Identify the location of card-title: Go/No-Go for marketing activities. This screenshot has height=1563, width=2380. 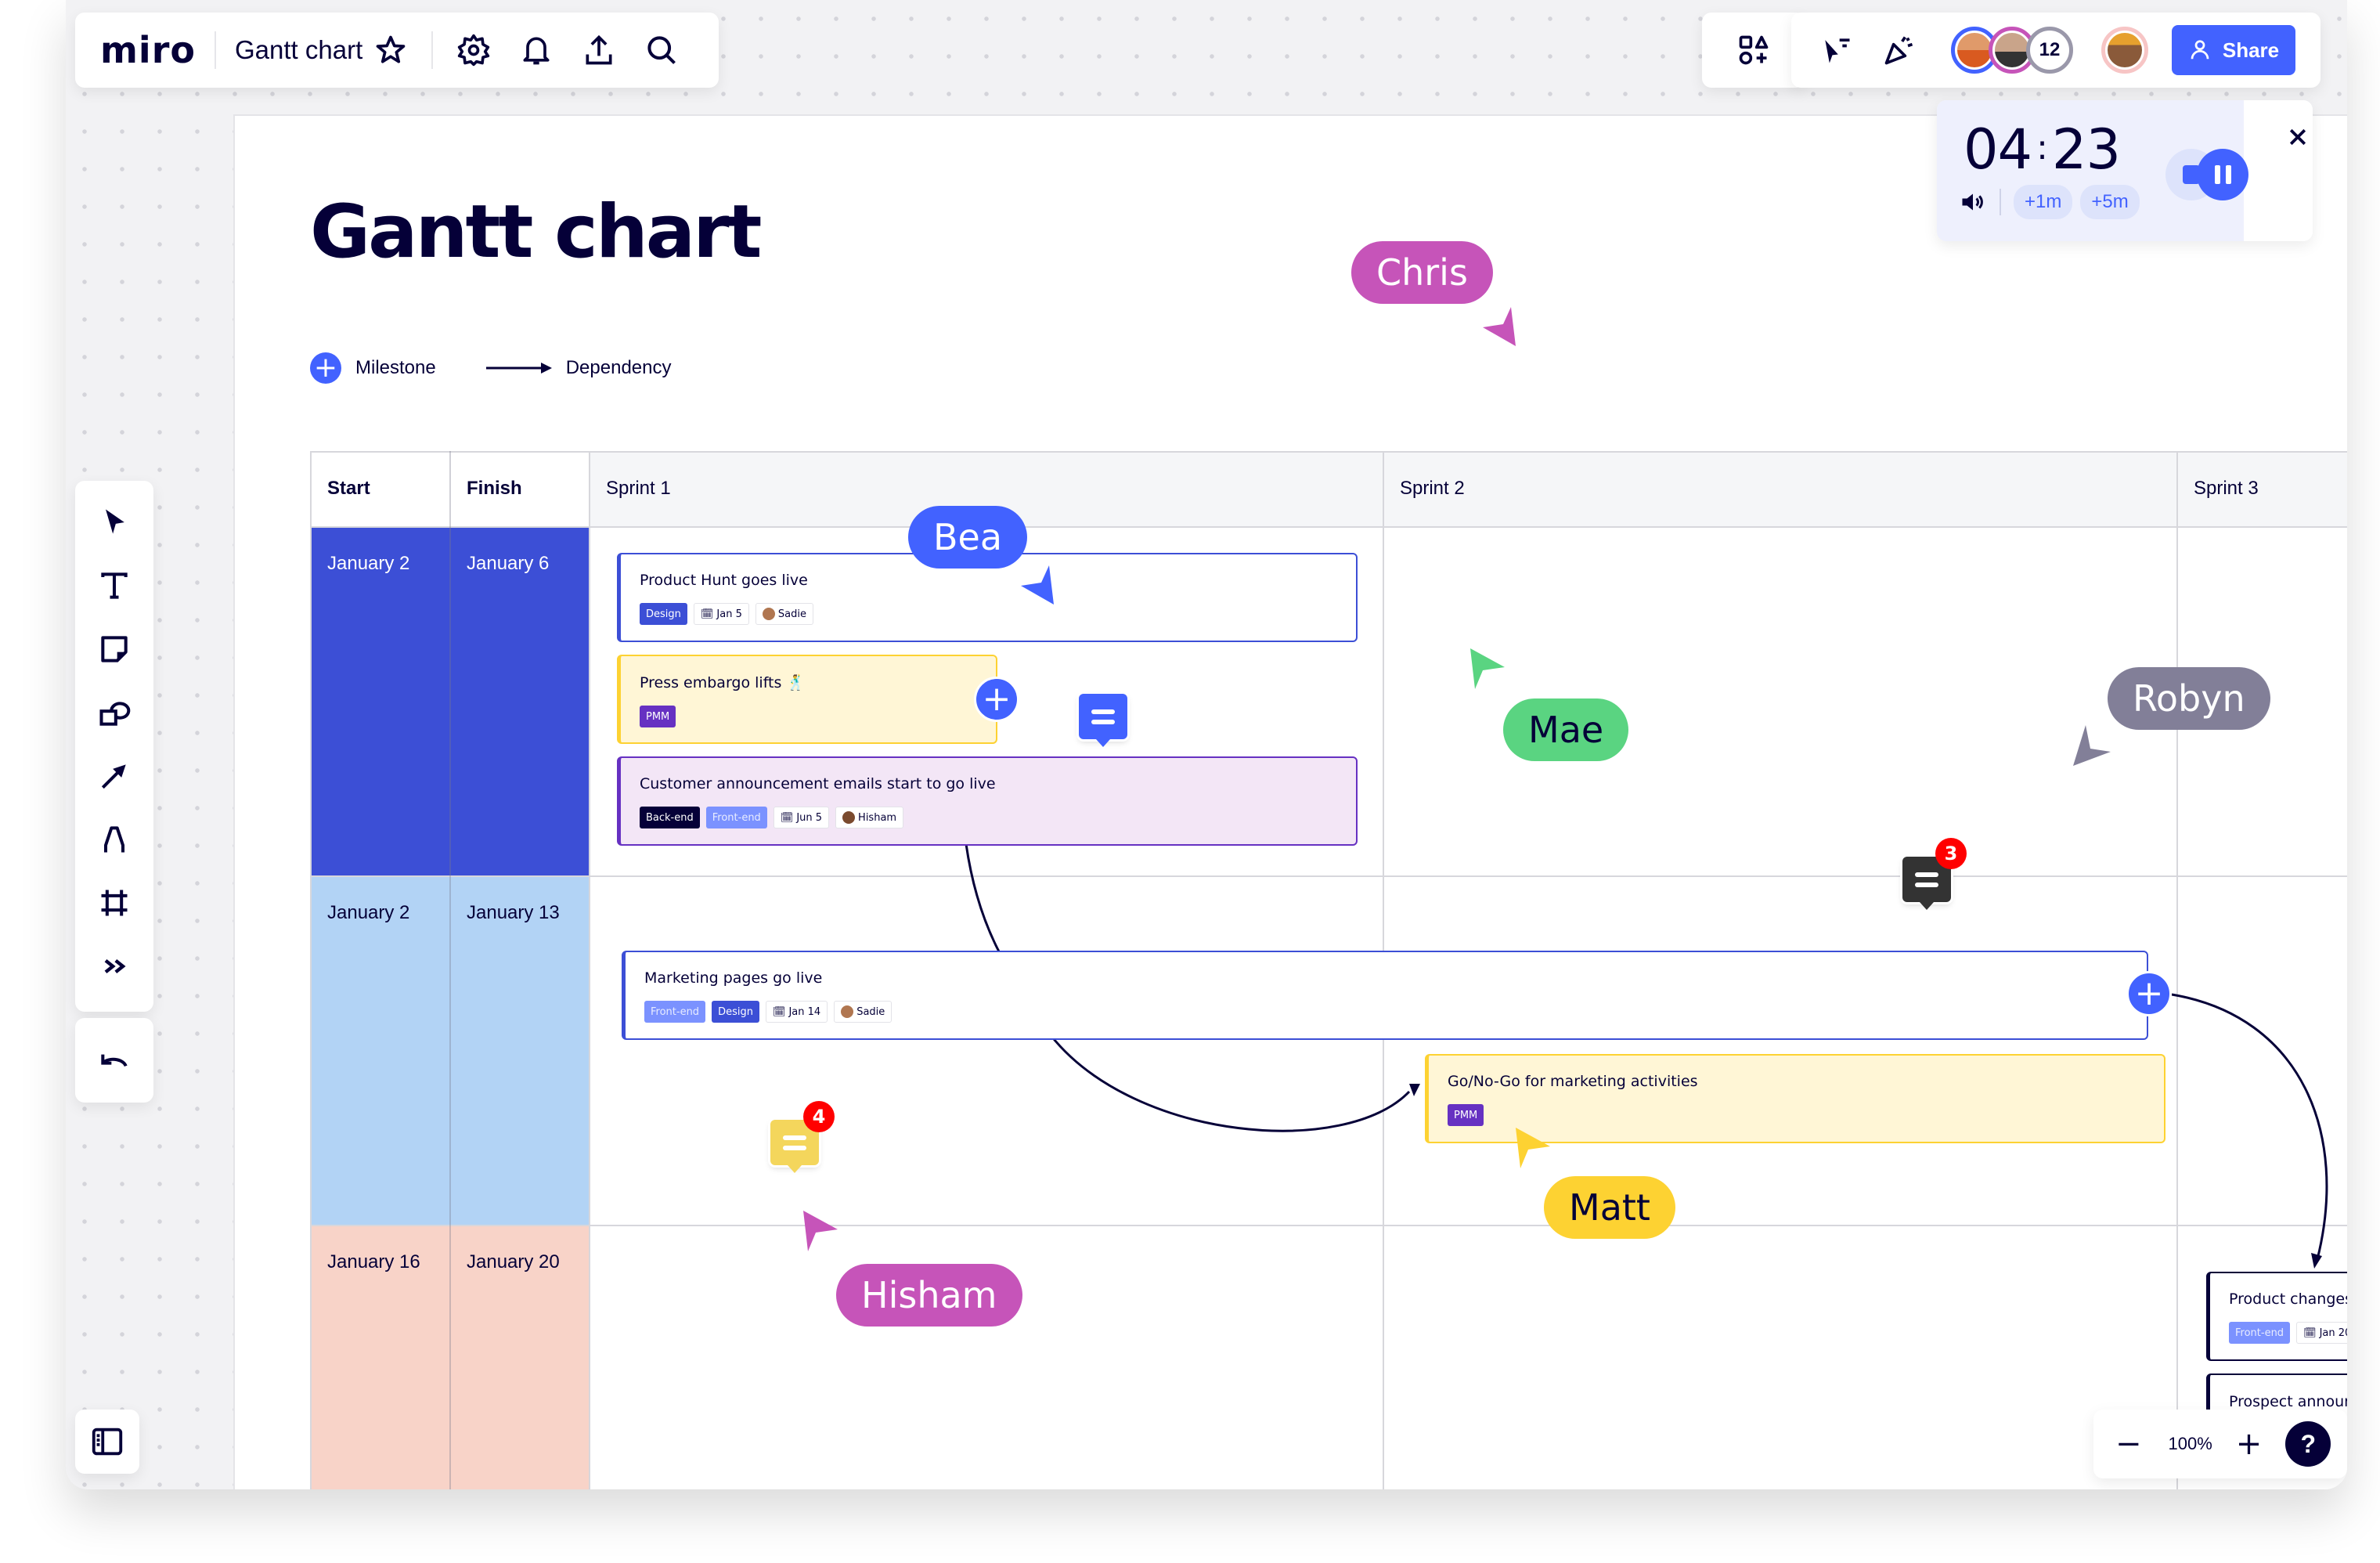
(1573, 1081).